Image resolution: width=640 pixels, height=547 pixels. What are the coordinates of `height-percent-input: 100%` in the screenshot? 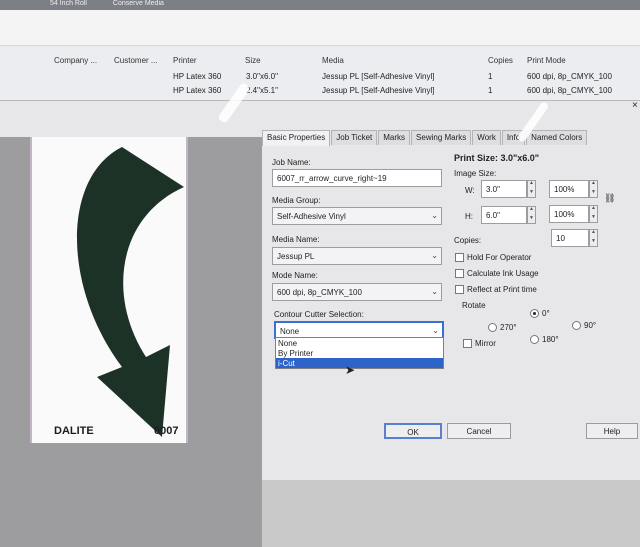 It's located at (569, 214).